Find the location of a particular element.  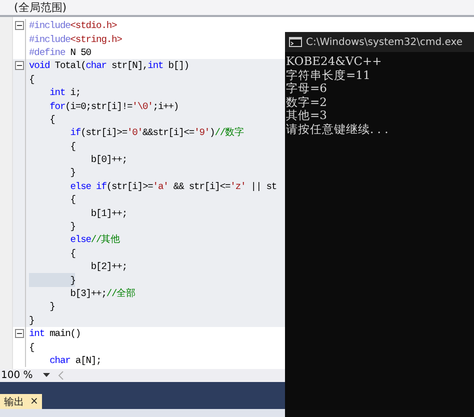

code-line: int main() is located at coordinates (55, 333).